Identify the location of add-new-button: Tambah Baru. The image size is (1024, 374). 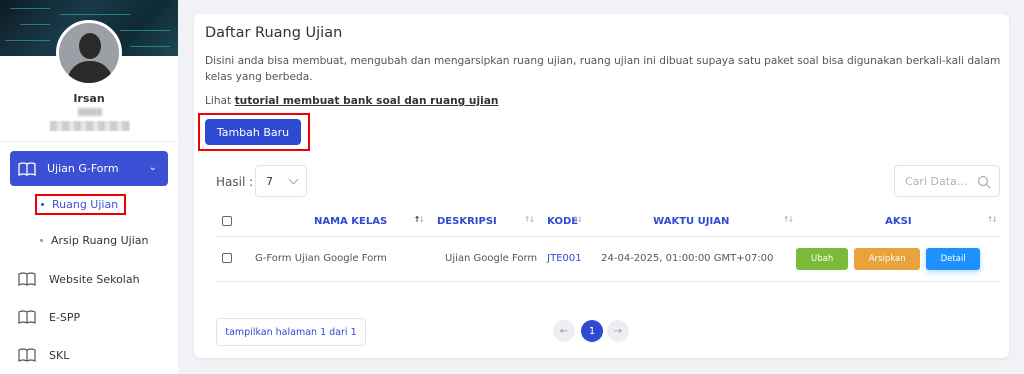
(253, 132).